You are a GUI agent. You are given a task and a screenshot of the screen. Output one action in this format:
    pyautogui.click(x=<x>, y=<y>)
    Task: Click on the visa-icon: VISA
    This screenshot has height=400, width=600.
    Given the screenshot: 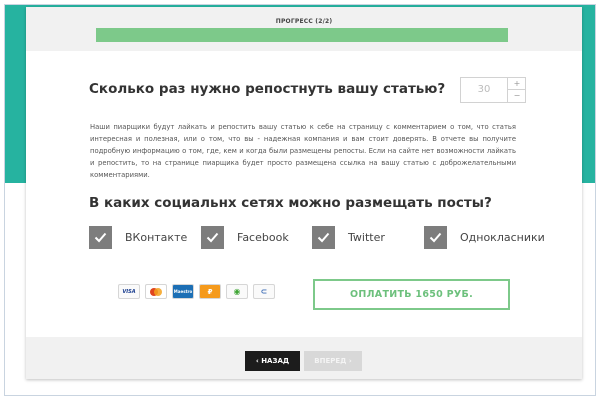 What is the action you would take?
    pyautogui.click(x=129, y=291)
    